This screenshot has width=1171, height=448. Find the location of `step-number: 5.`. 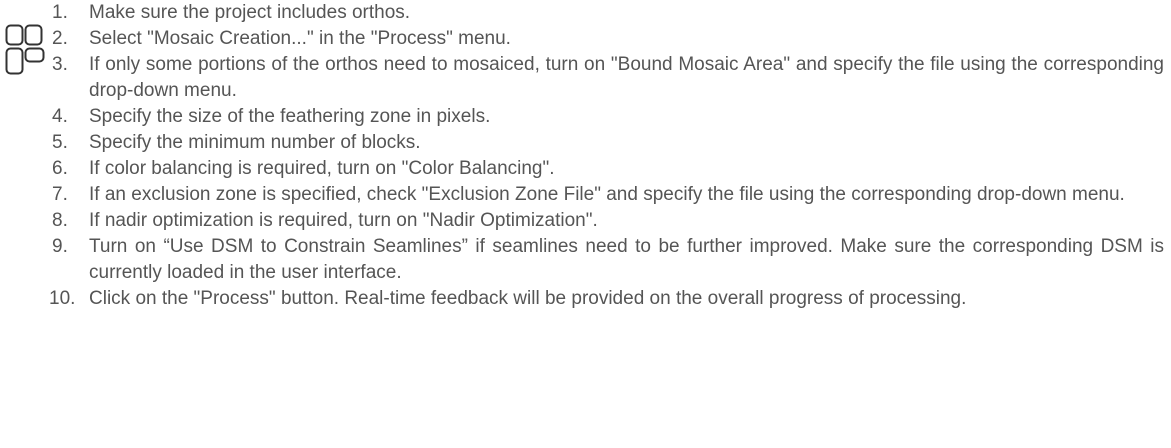

step-number: 5. is located at coordinates (60, 142).